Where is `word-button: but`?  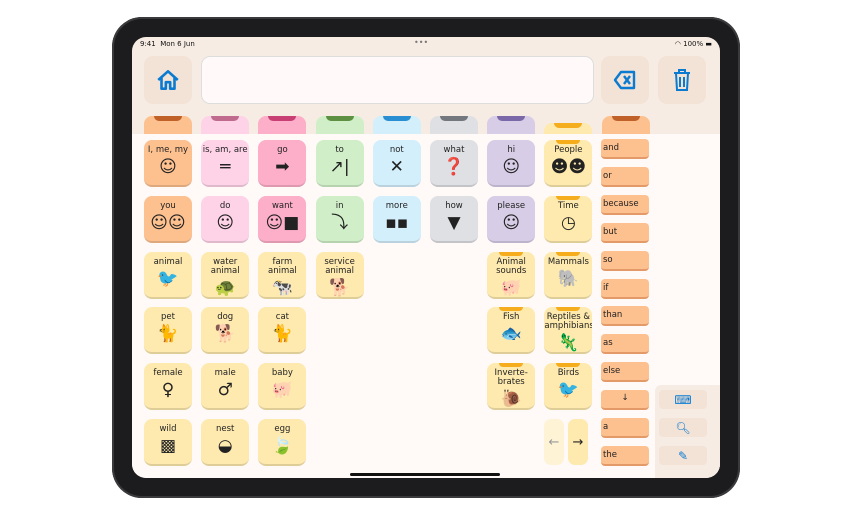 word-button: but is located at coordinates (625, 232).